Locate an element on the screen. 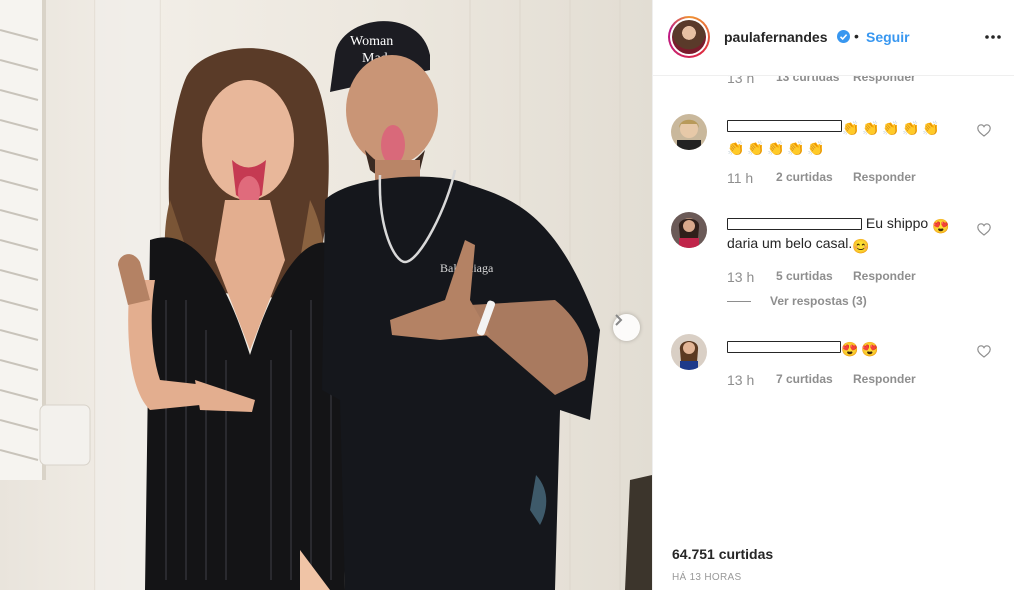 The width and height of the screenshot is (1014, 590). comment-meta: 13 h 13 curtidas Responder is located at coordinates (821, 81).